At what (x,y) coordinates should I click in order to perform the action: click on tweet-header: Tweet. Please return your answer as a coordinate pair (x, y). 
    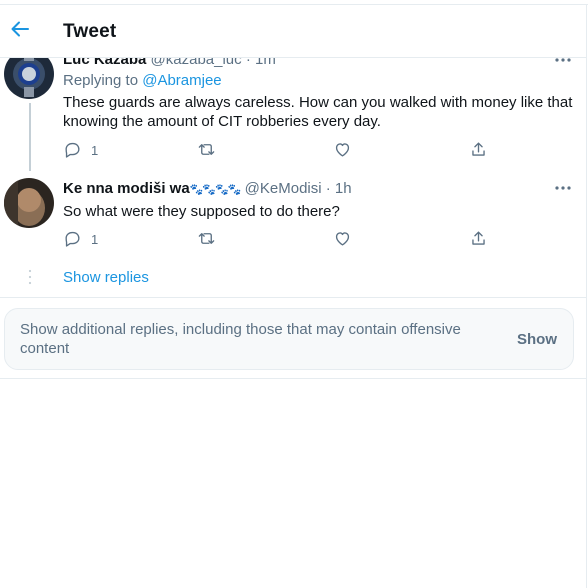
    Looking at the image, I should click on (293, 31).